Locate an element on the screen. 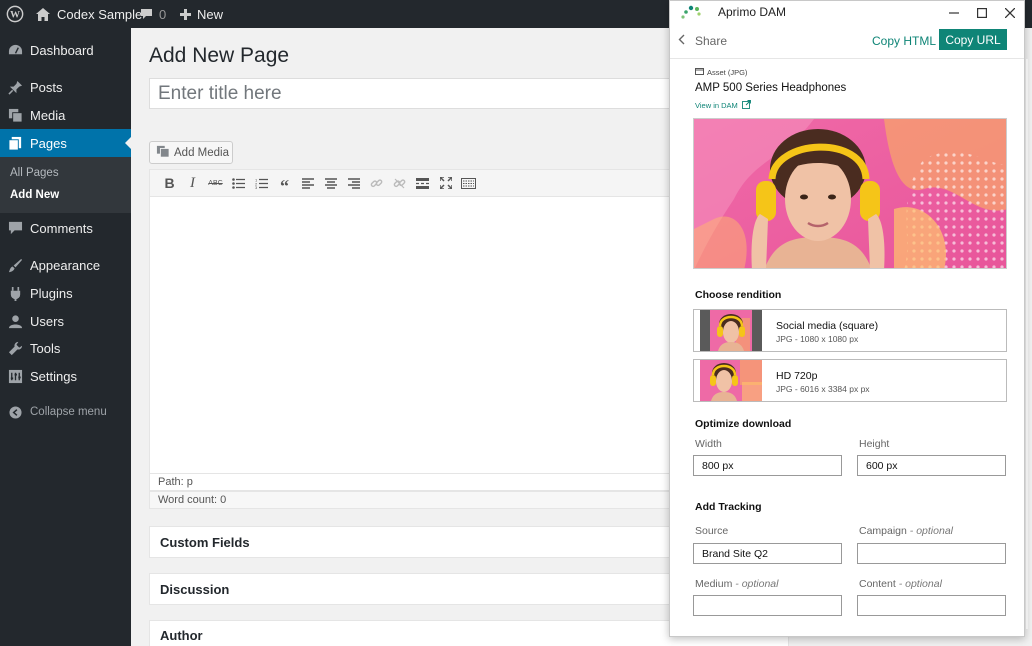 This screenshot has height=646, width=1032. comments-link: 0 is located at coordinates (153, 14).